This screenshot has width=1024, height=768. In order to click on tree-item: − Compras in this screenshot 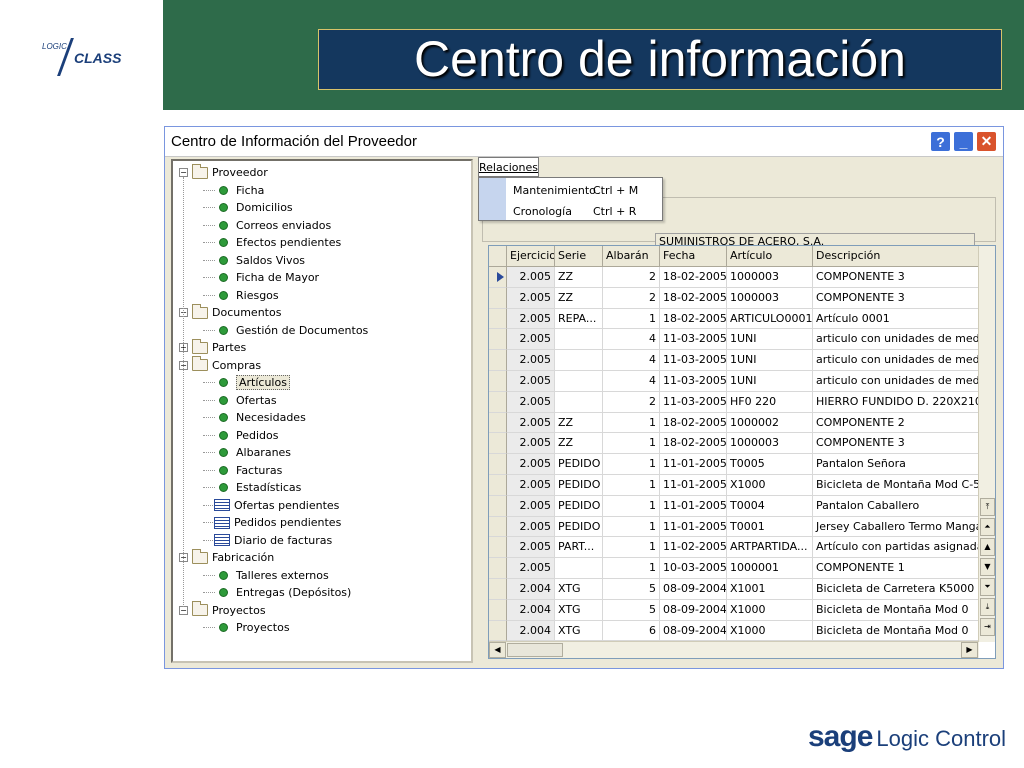, I will do `click(220, 365)`.